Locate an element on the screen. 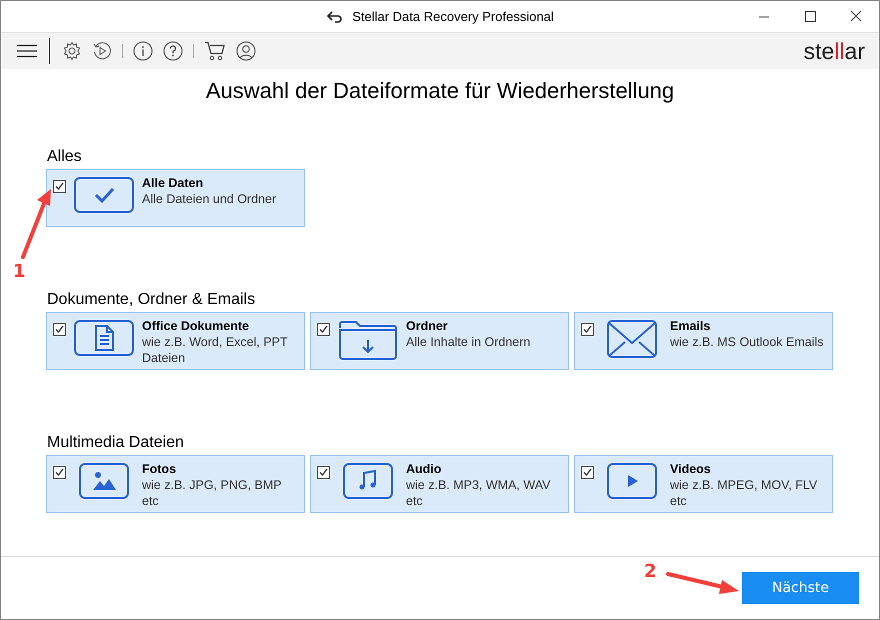 The width and height of the screenshot is (880, 620). file-type-description: Alle Dateien und Ordner is located at coordinates (209, 199).